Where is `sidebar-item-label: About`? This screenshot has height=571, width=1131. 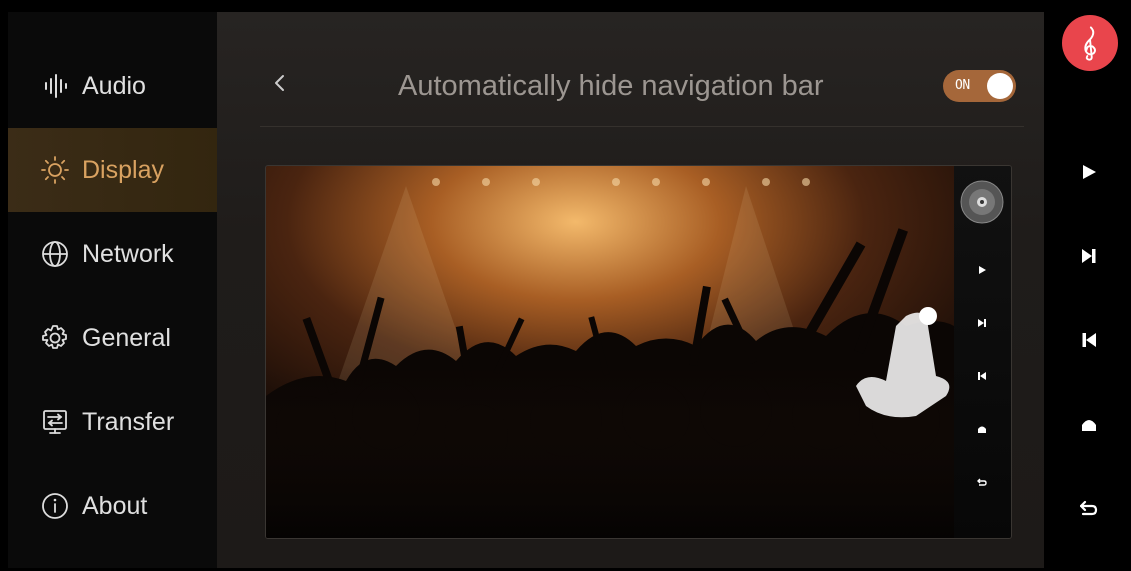 sidebar-item-label: About is located at coordinates (115, 505).